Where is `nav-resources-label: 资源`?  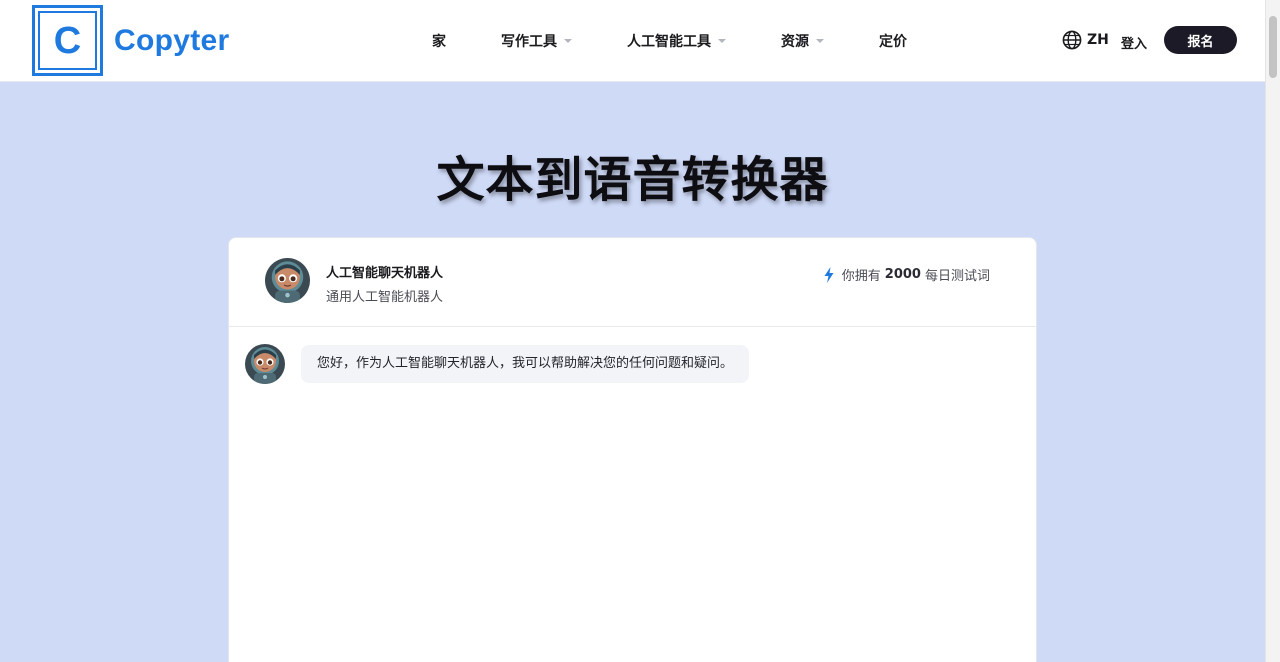 nav-resources-label: 资源 is located at coordinates (795, 42).